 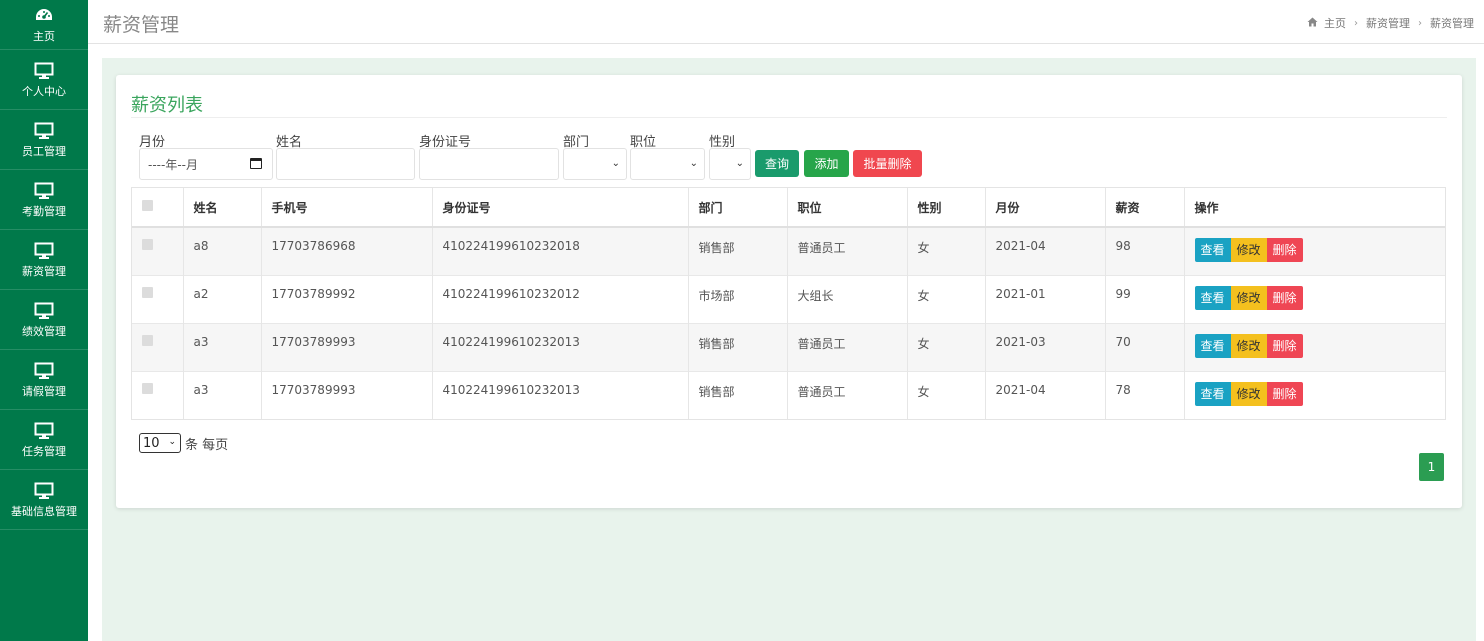 I want to click on page-size-select: 10 ⌄, so click(x=160, y=443).